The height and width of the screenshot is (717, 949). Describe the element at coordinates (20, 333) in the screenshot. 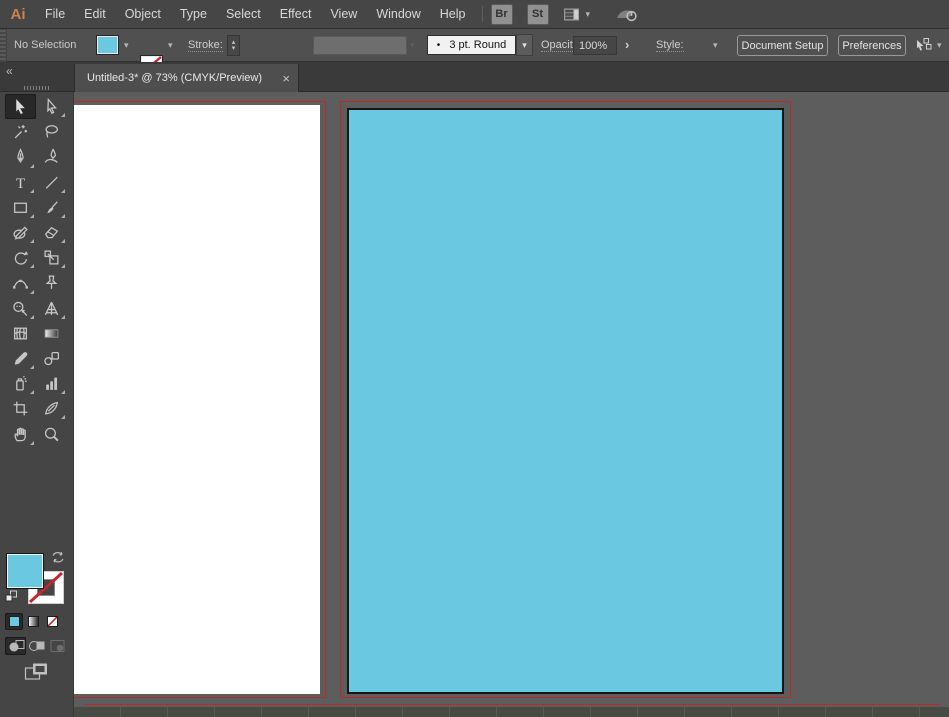

I see `mesh-tool` at that location.